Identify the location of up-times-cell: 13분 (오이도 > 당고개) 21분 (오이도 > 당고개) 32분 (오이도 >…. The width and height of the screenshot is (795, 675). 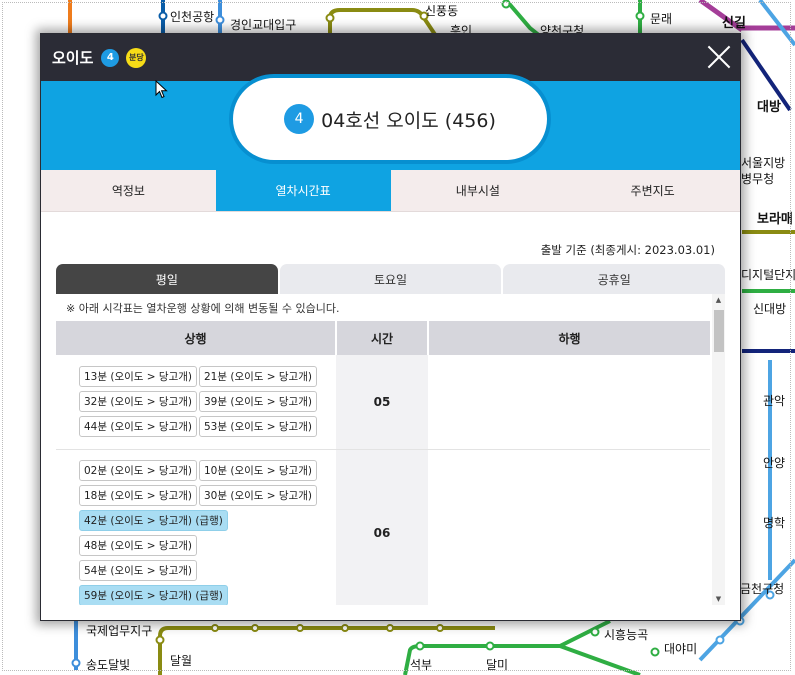
(196, 402).